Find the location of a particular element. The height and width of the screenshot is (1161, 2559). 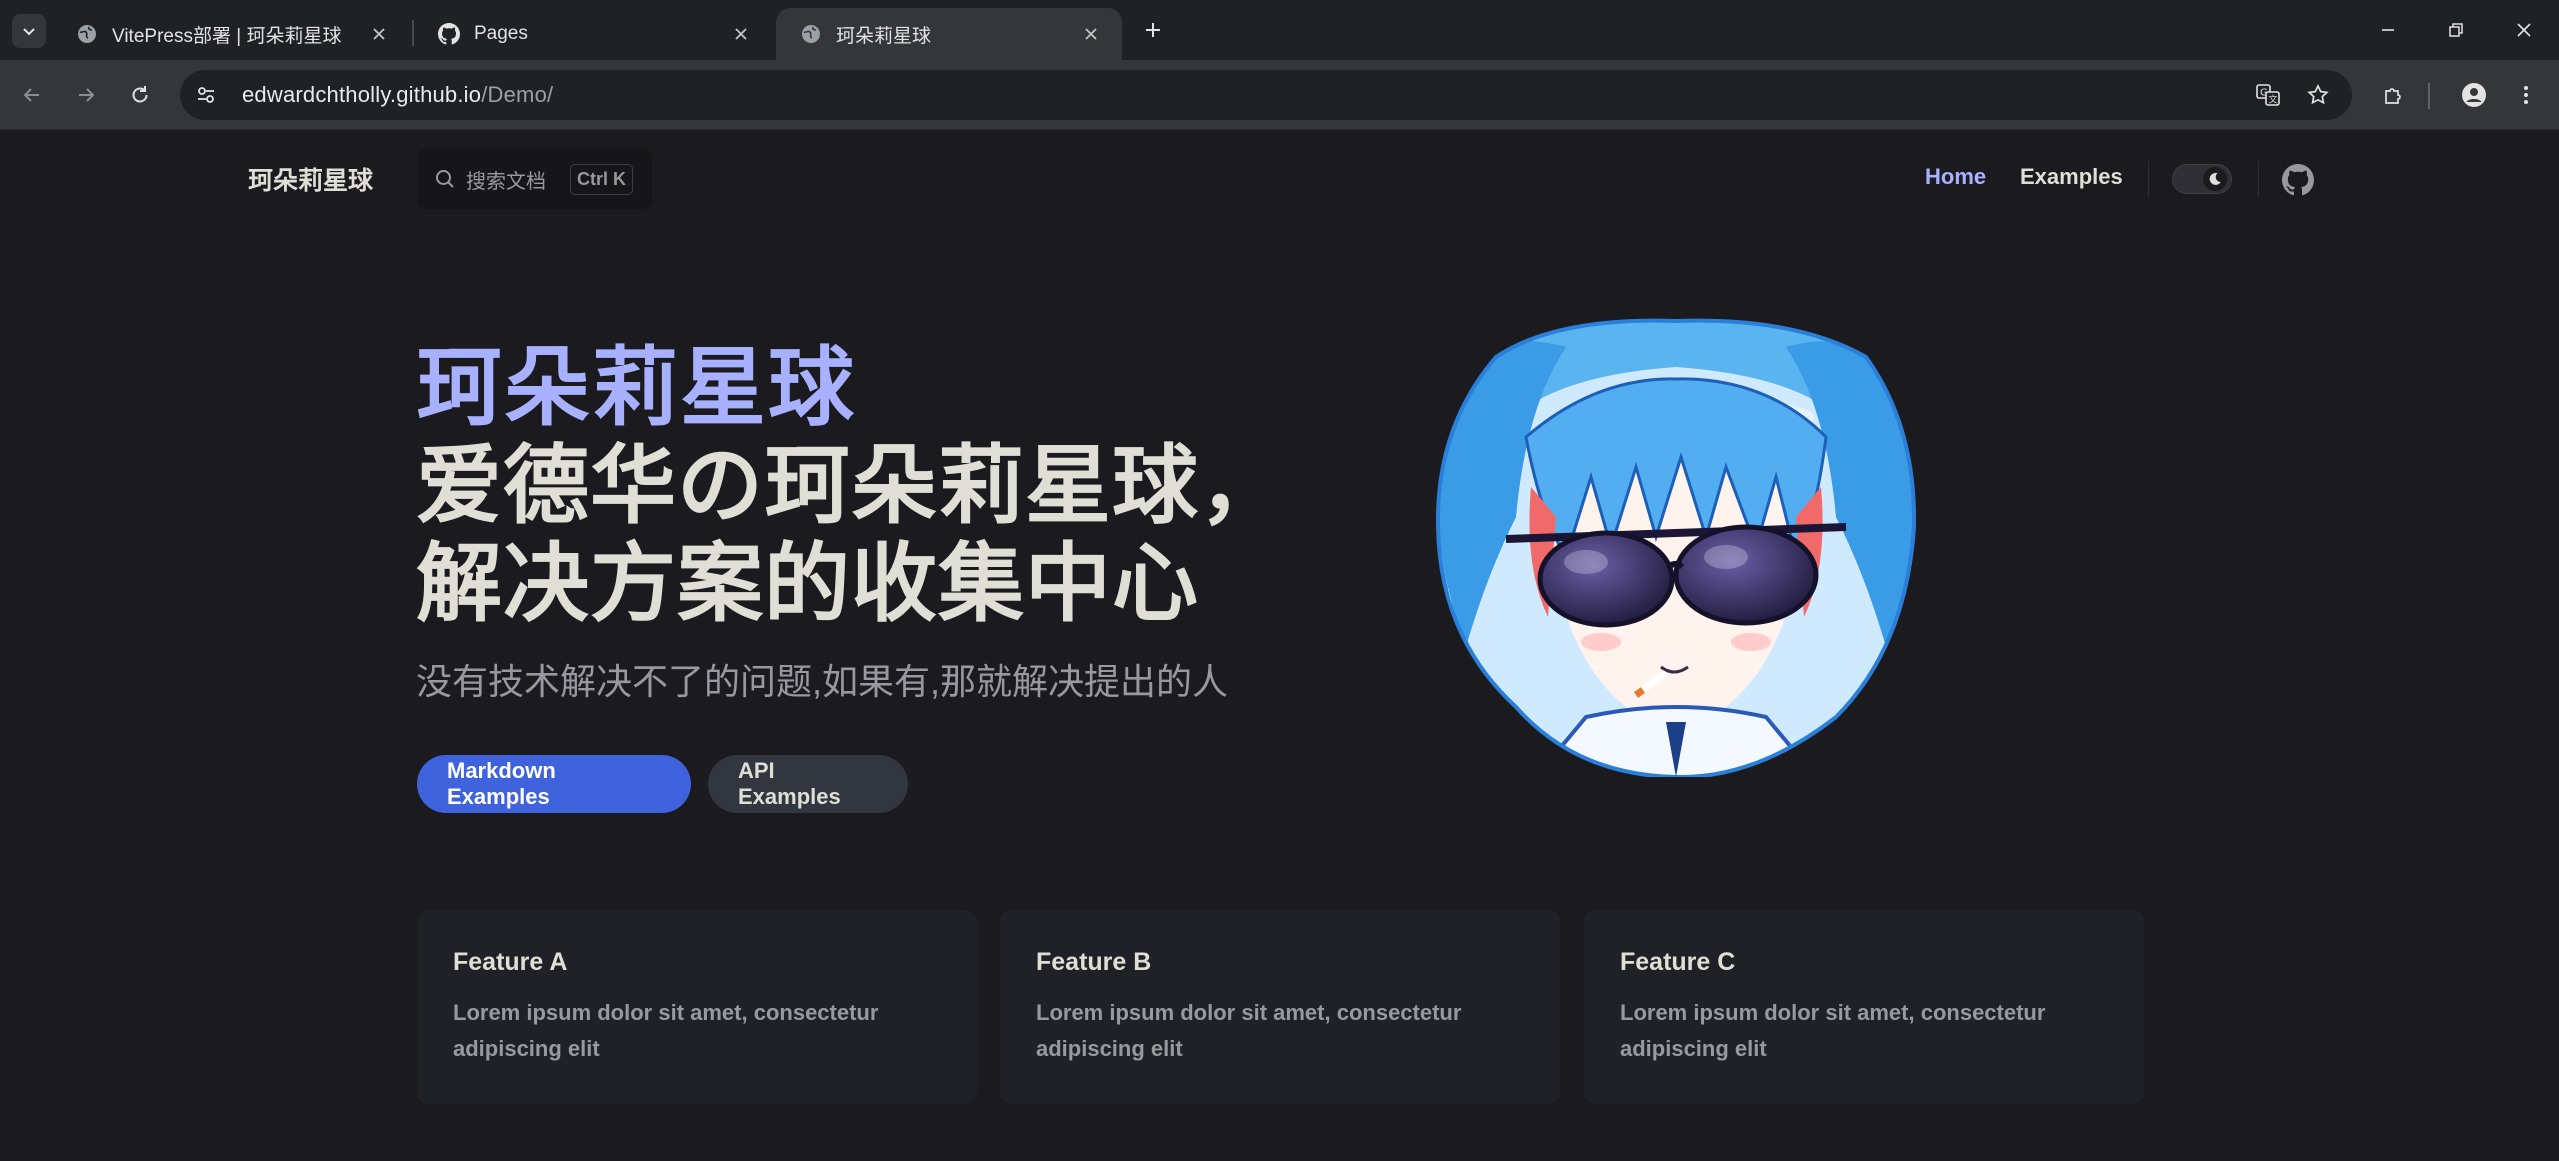

hero-text-line: 爱德华の珂朵莉星球， is located at coordinates (851, 486).